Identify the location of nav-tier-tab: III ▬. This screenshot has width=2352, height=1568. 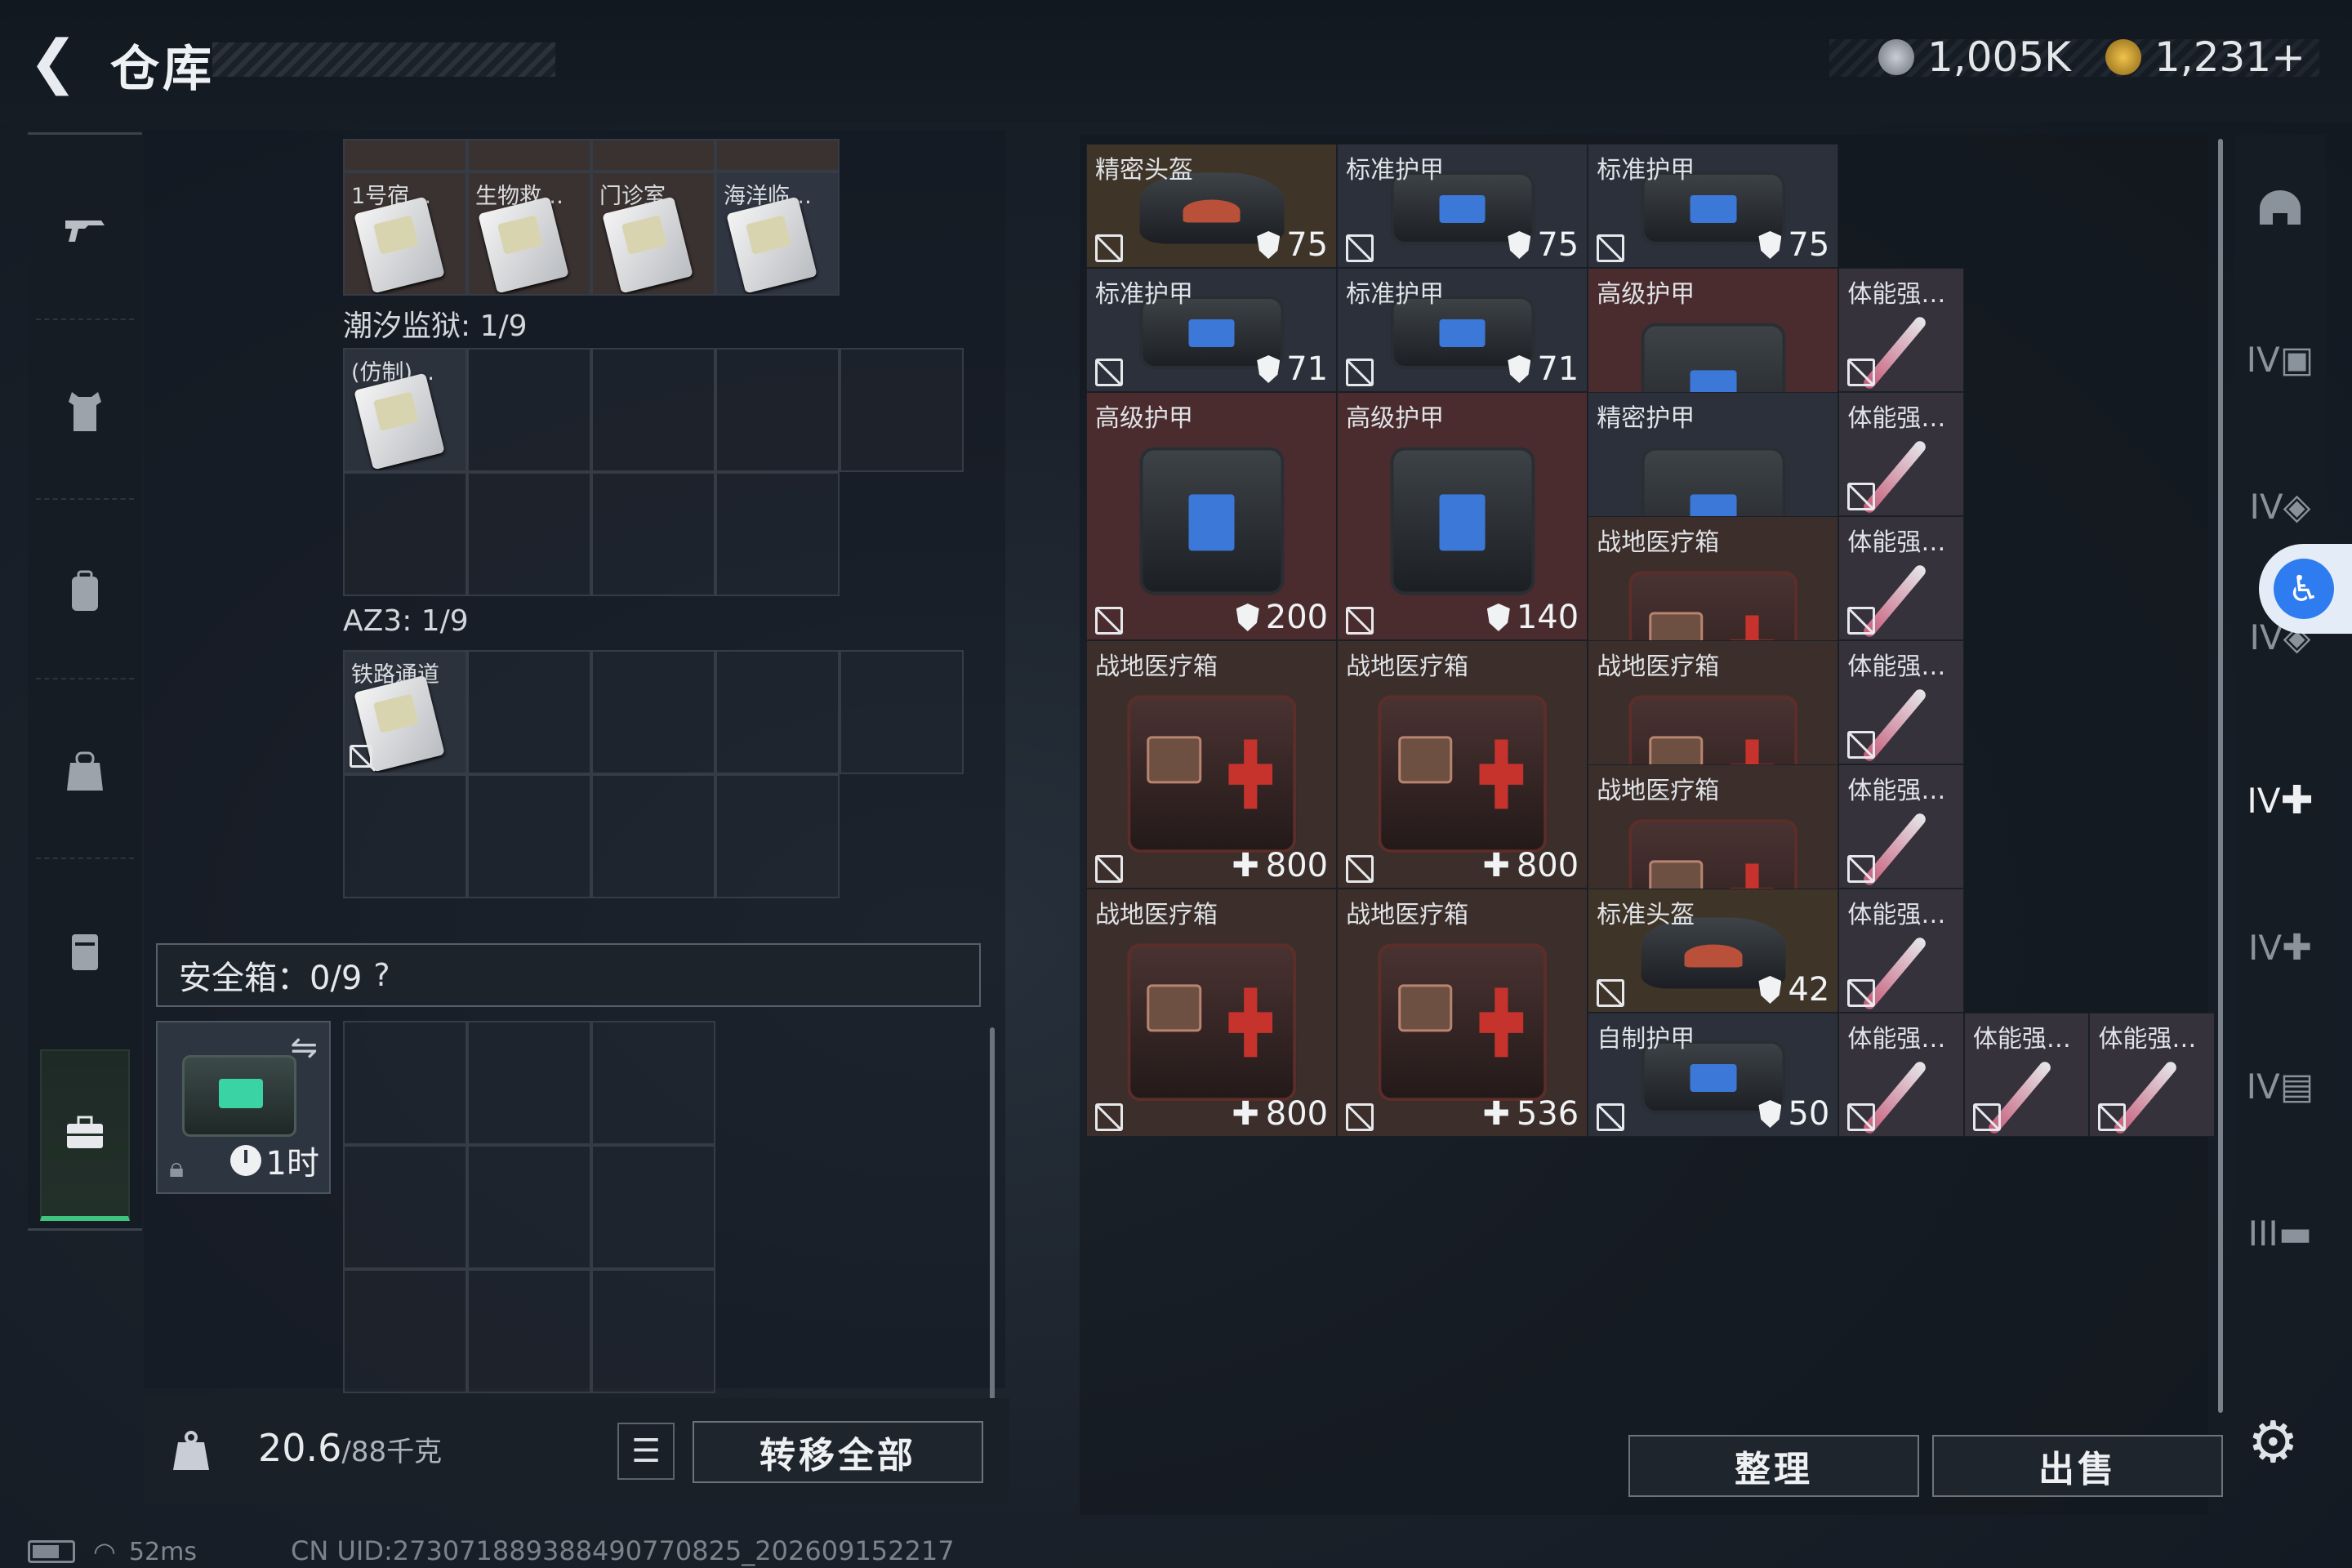
(2280, 1233).